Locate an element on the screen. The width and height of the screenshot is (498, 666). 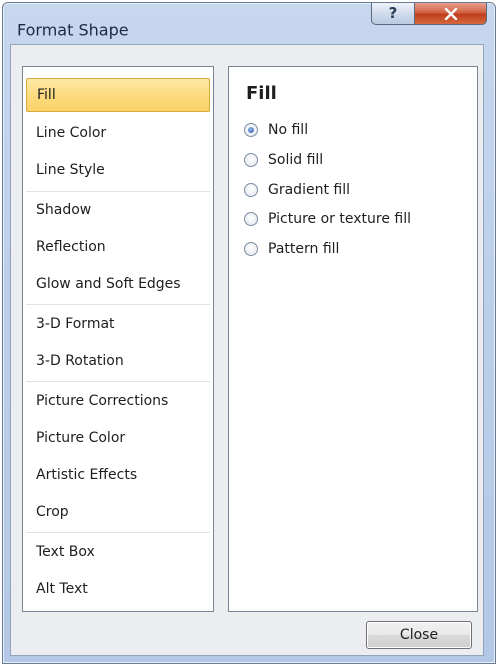
title-bar: Format Shape ? is located at coordinates (249, 24).